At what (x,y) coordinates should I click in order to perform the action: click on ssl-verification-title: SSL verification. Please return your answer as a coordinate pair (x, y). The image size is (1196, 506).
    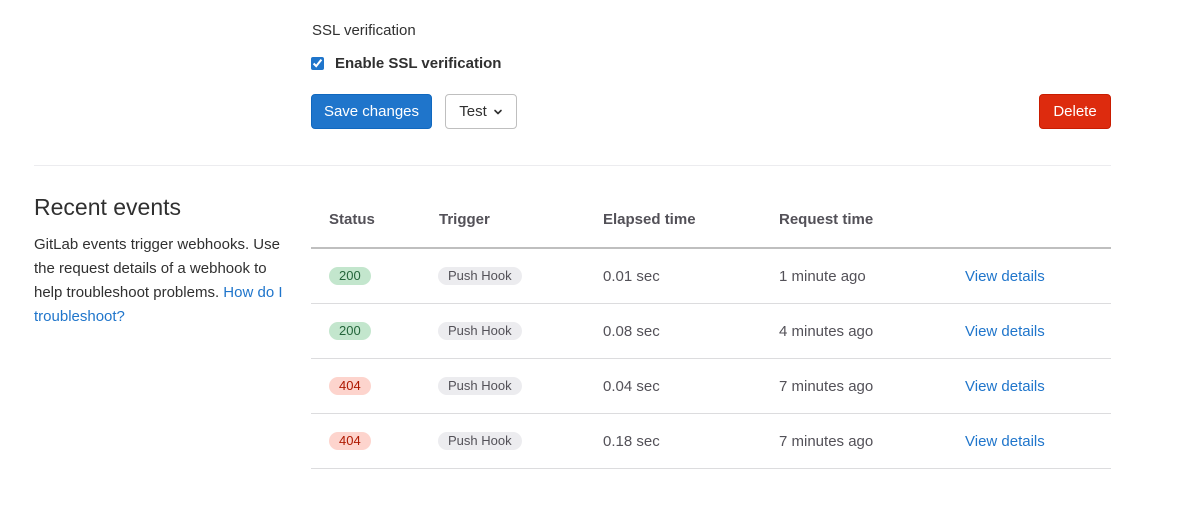
    Looking at the image, I should click on (364, 30).